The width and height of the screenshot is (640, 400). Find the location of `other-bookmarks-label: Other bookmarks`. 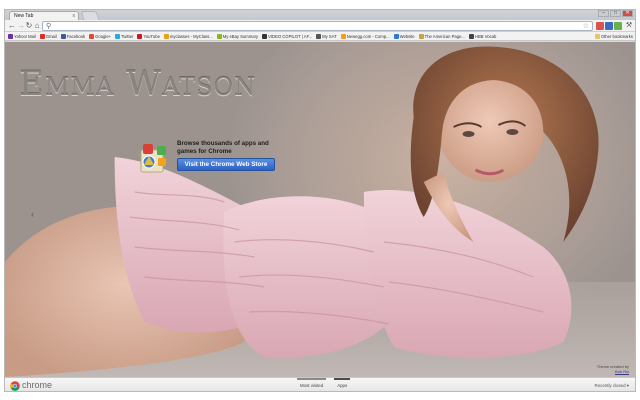

other-bookmarks-label: Other bookmarks is located at coordinates (616, 36).